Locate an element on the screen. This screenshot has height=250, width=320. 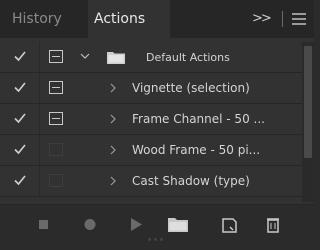
stop-icon is located at coordinates (43, 224).